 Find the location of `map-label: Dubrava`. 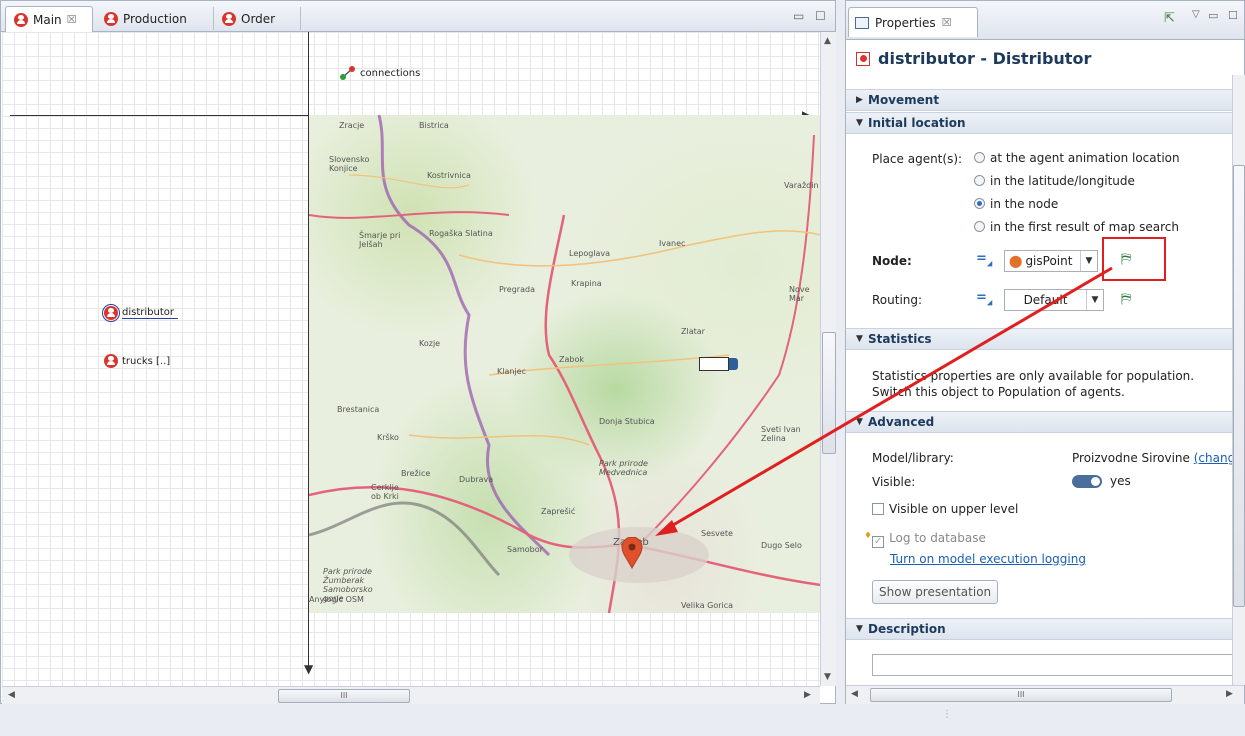

map-label: Dubrava is located at coordinates (476, 479).